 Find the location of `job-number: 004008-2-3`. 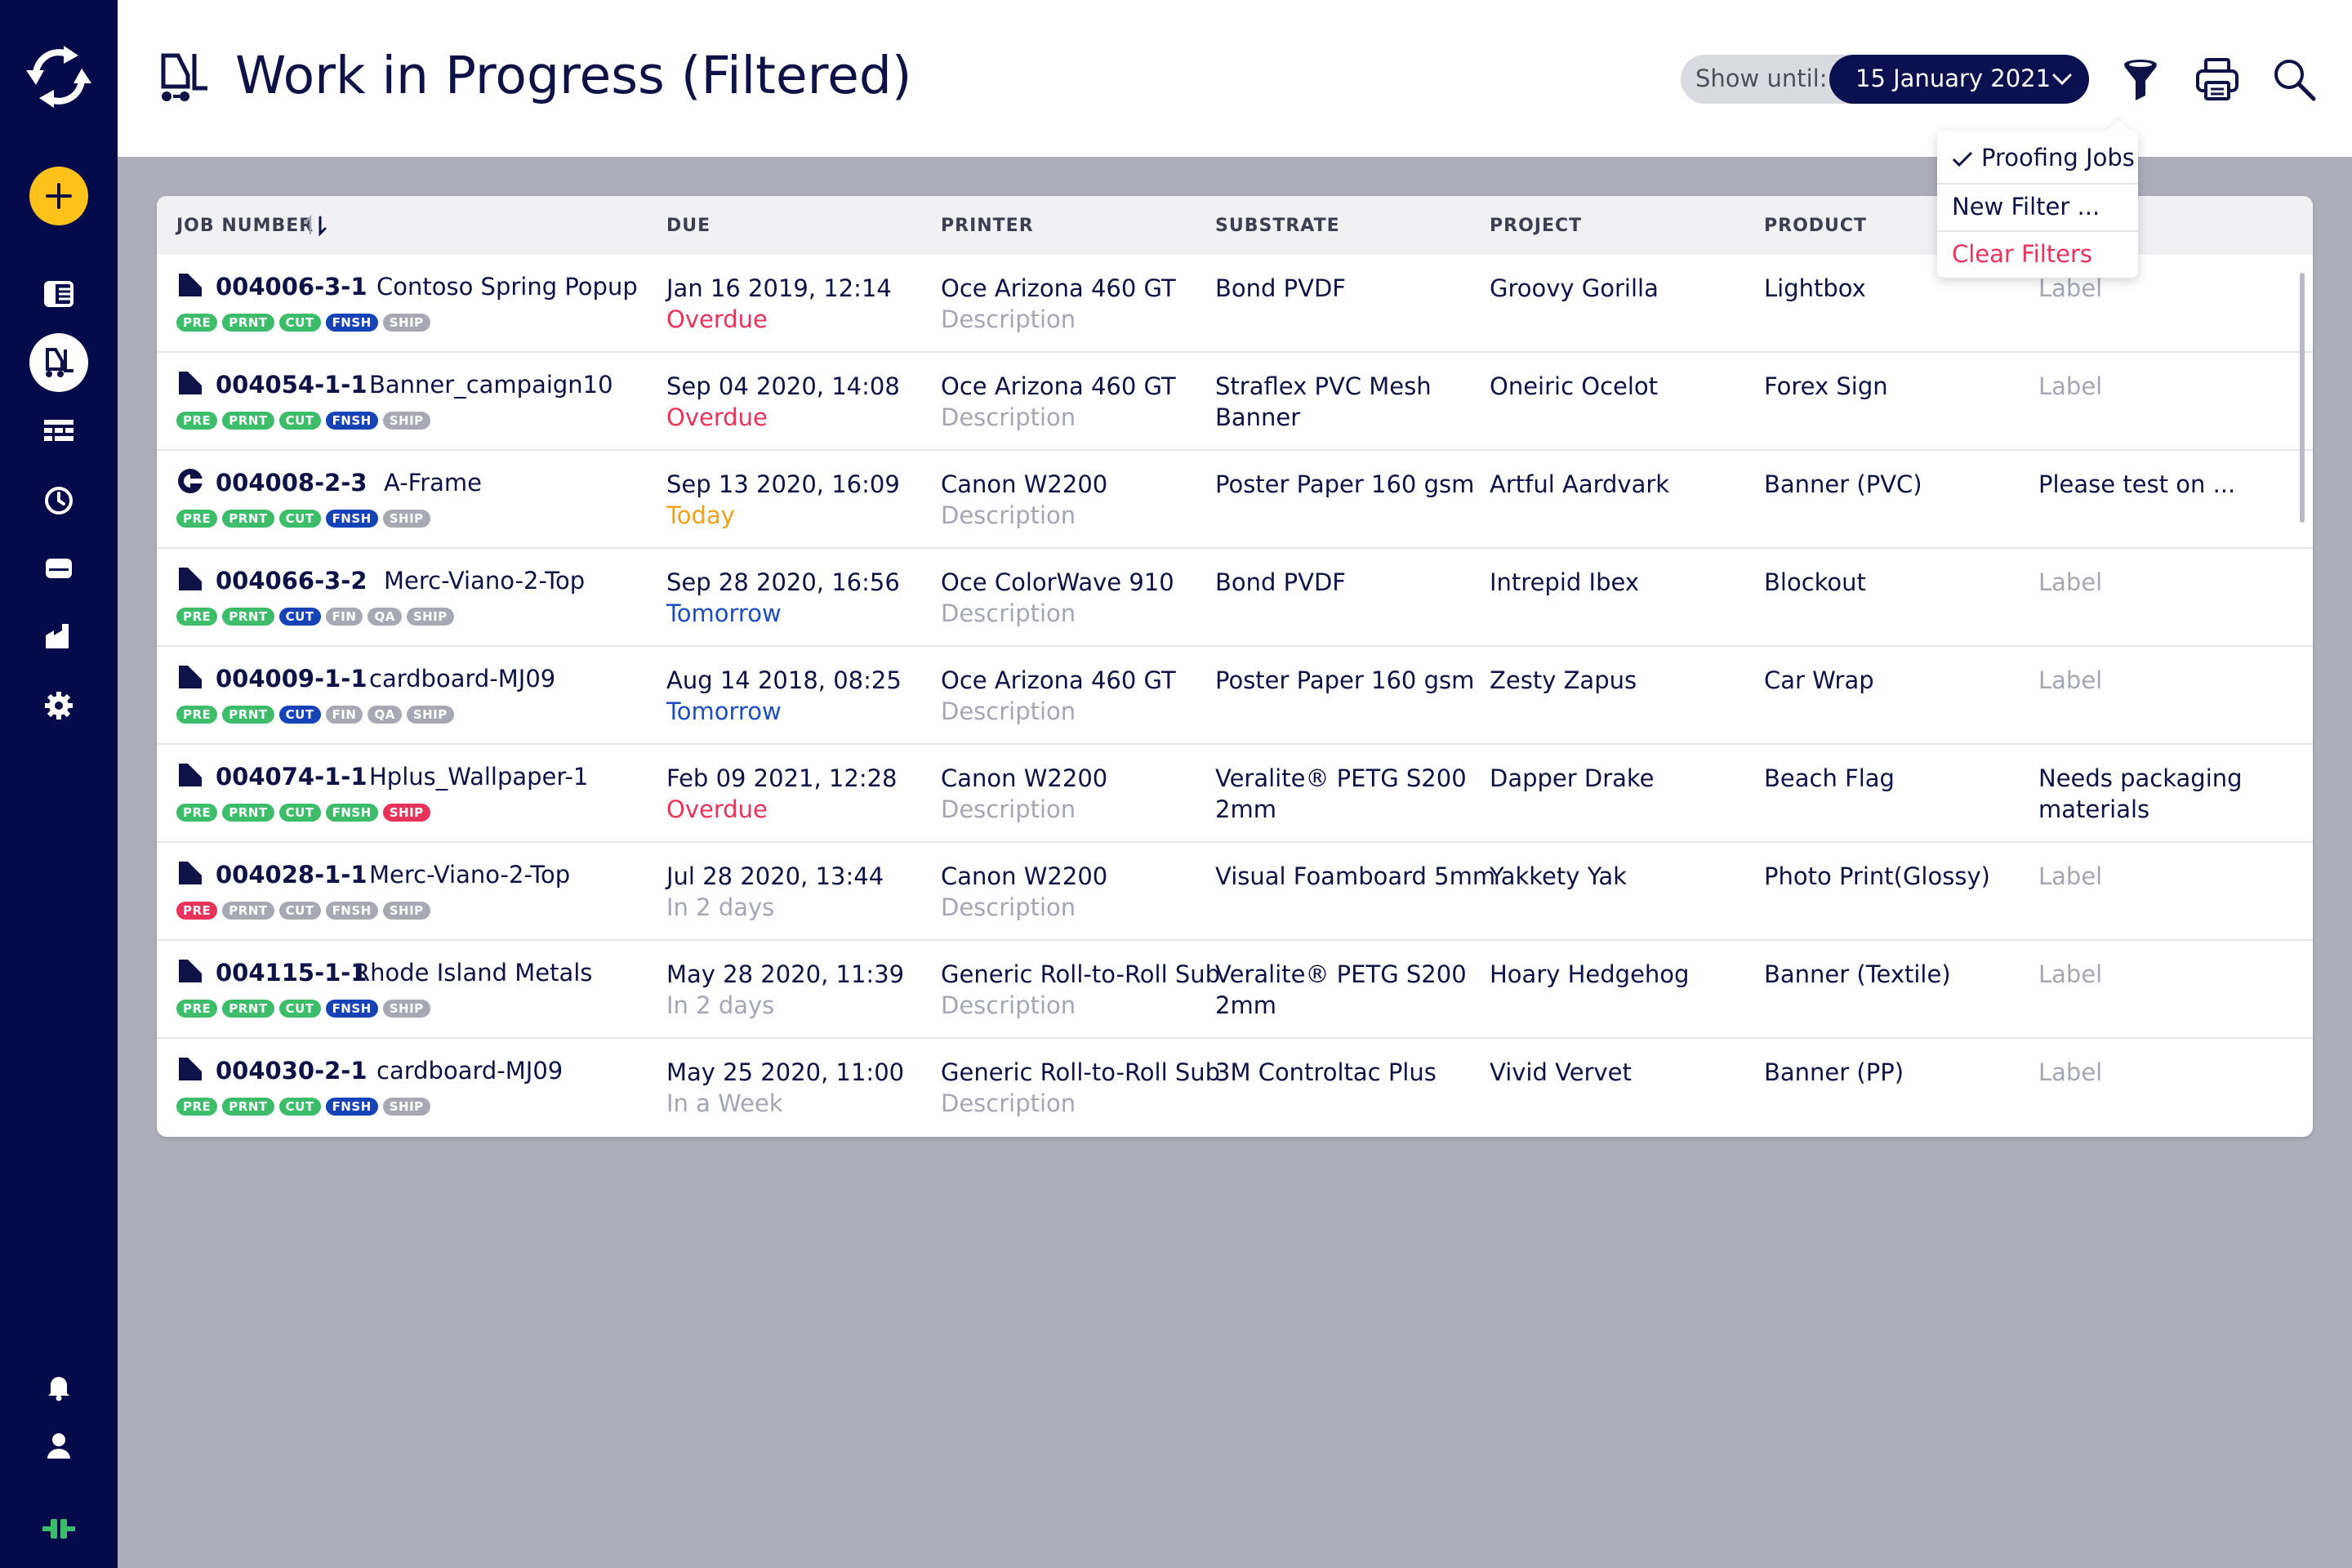

job-number: 004008-2-3 is located at coordinates (292, 483).